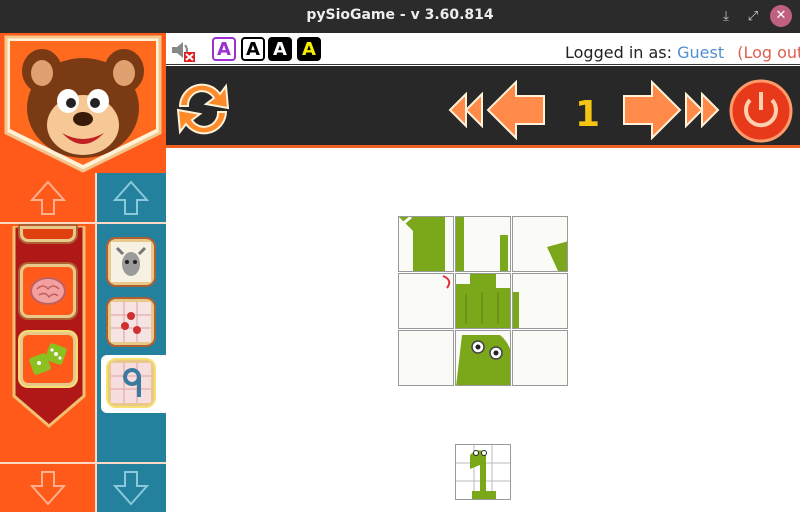  I want to click on category-scroll-up-button, so click(48, 198).